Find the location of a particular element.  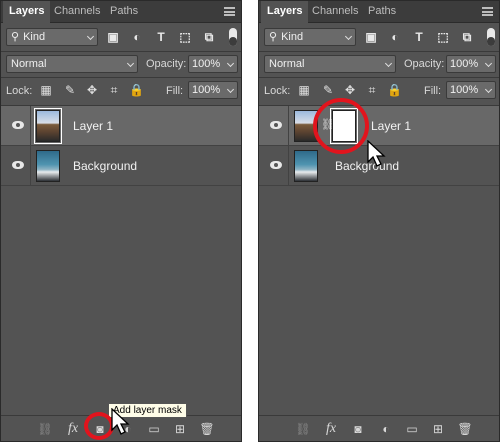

search-icon: ⚲ is located at coordinates (15, 37).